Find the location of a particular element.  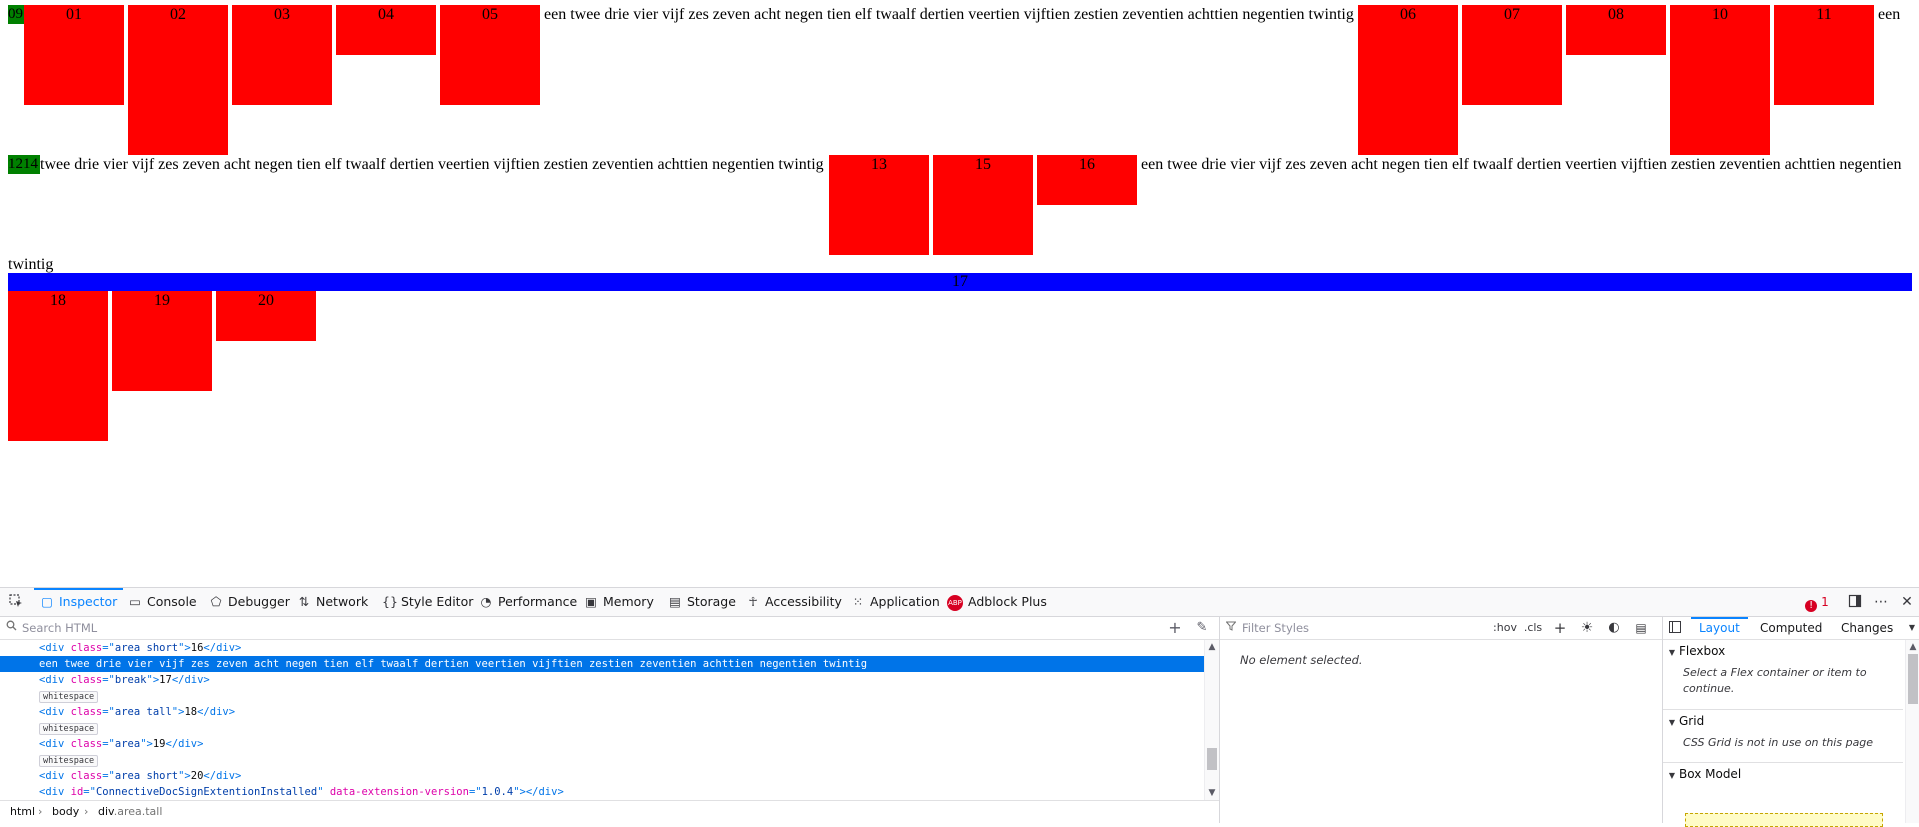

tab-network: ⇅ Network is located at coordinates (332, 602).